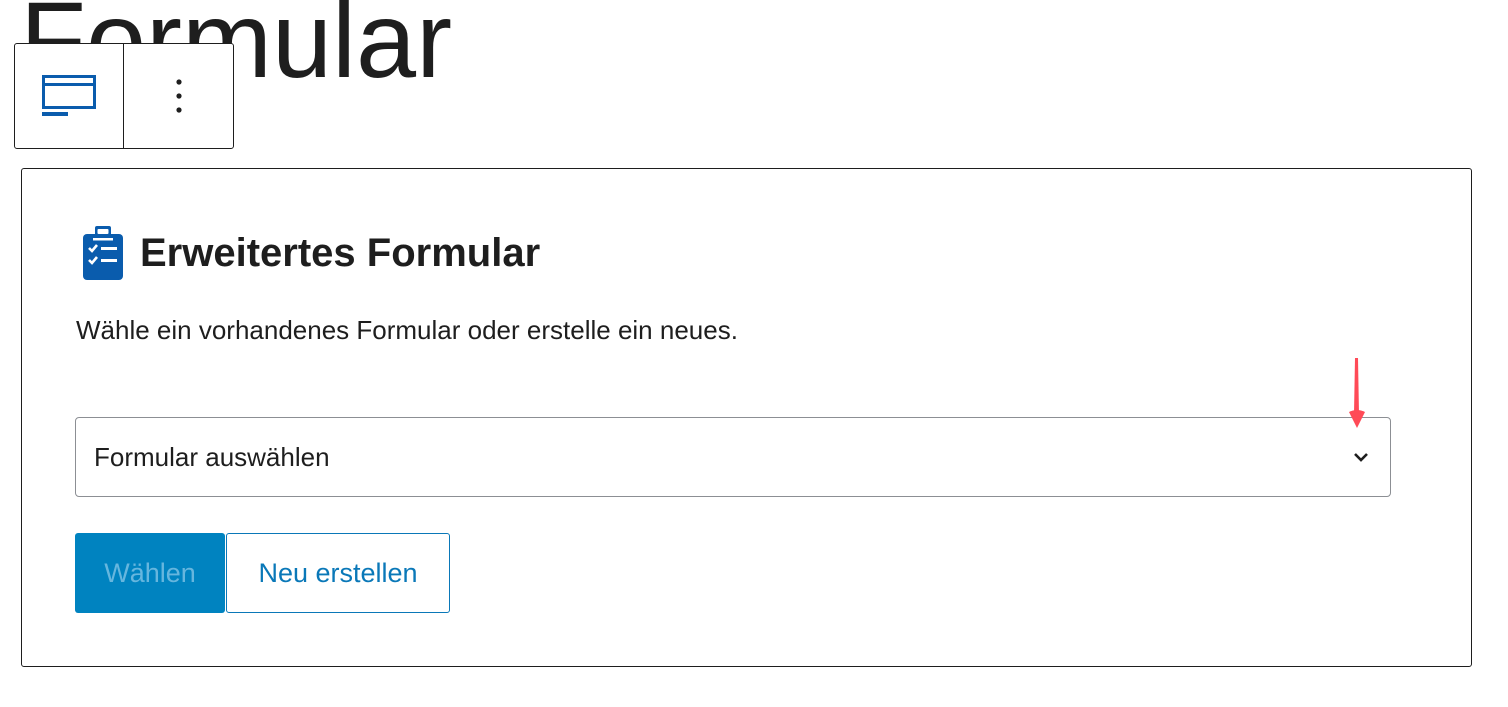 The width and height of the screenshot is (1508, 707). I want to click on options-button, so click(178, 96).